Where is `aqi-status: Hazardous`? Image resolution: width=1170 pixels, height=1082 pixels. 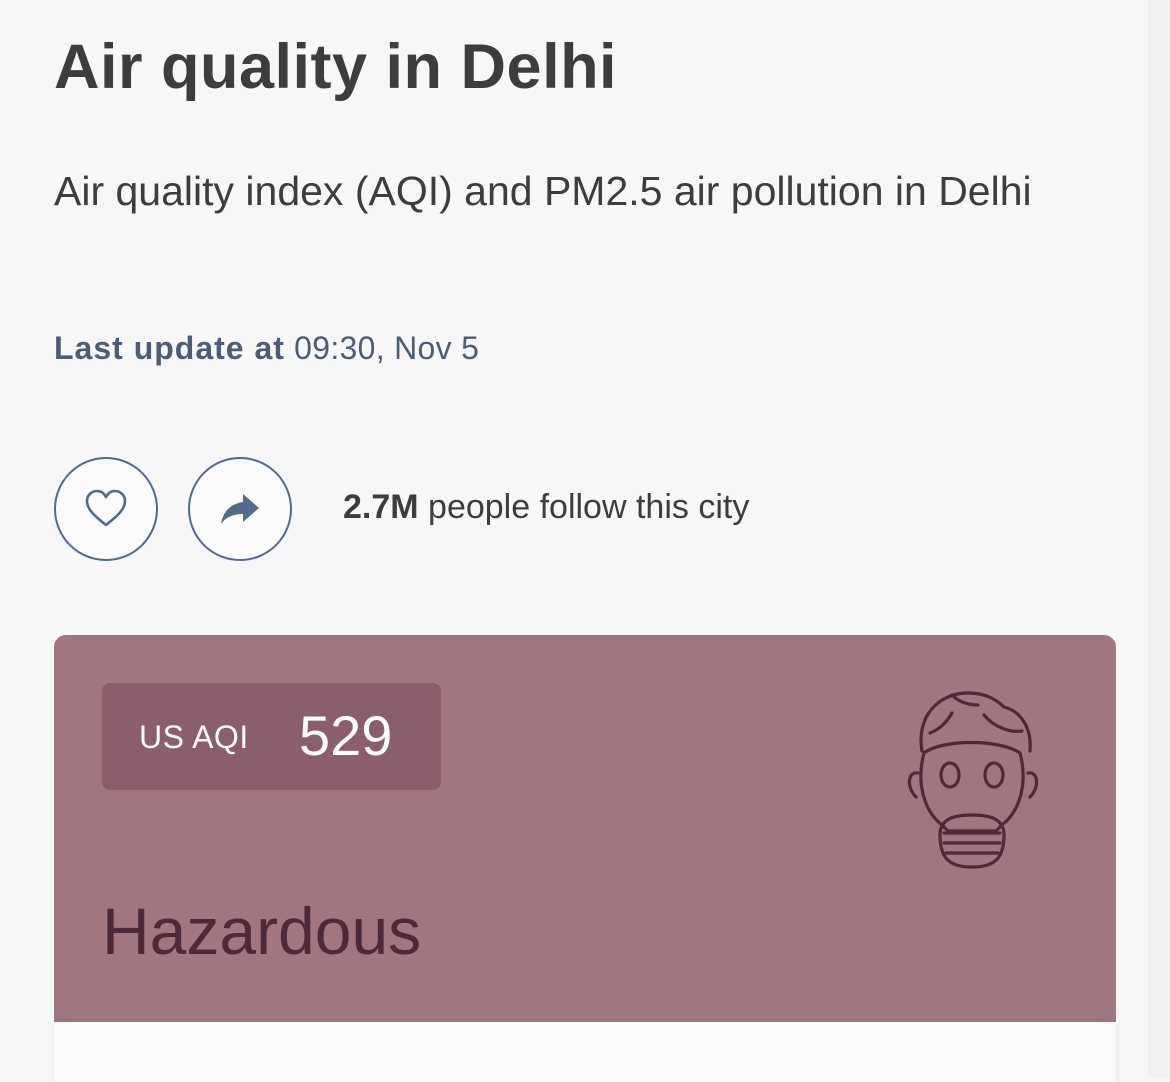 aqi-status: Hazardous is located at coordinates (262, 931).